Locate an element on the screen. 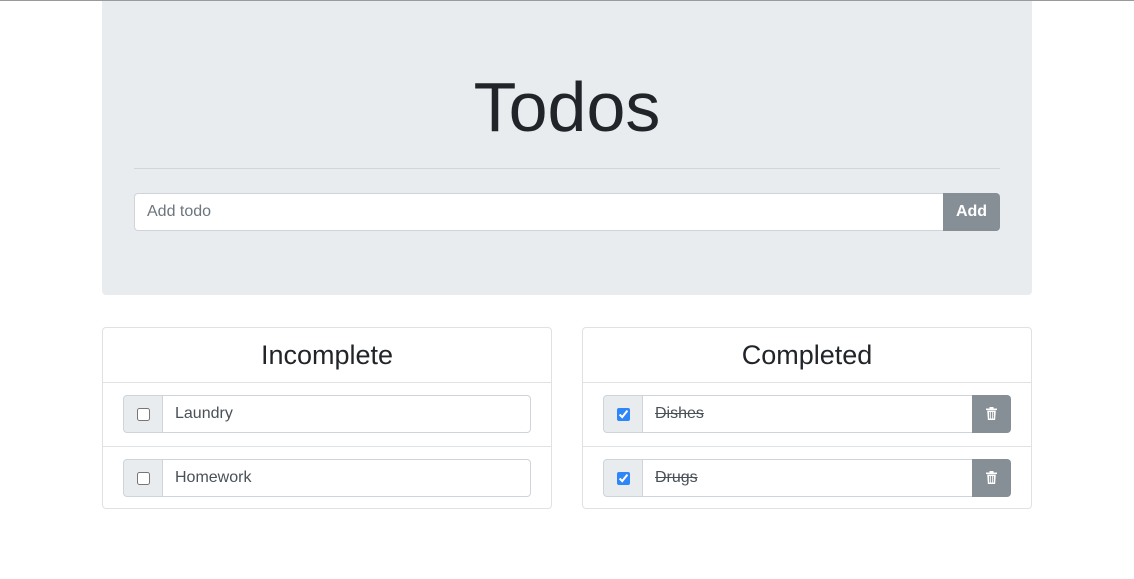 This screenshot has width=1134, height=579. completed-heading: Completed is located at coordinates (807, 355).